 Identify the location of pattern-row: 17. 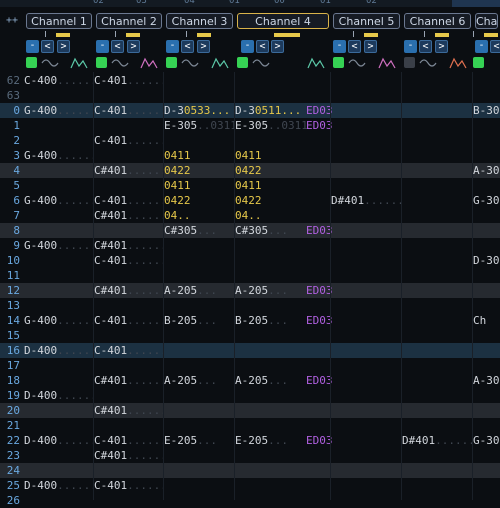
(250, 365).